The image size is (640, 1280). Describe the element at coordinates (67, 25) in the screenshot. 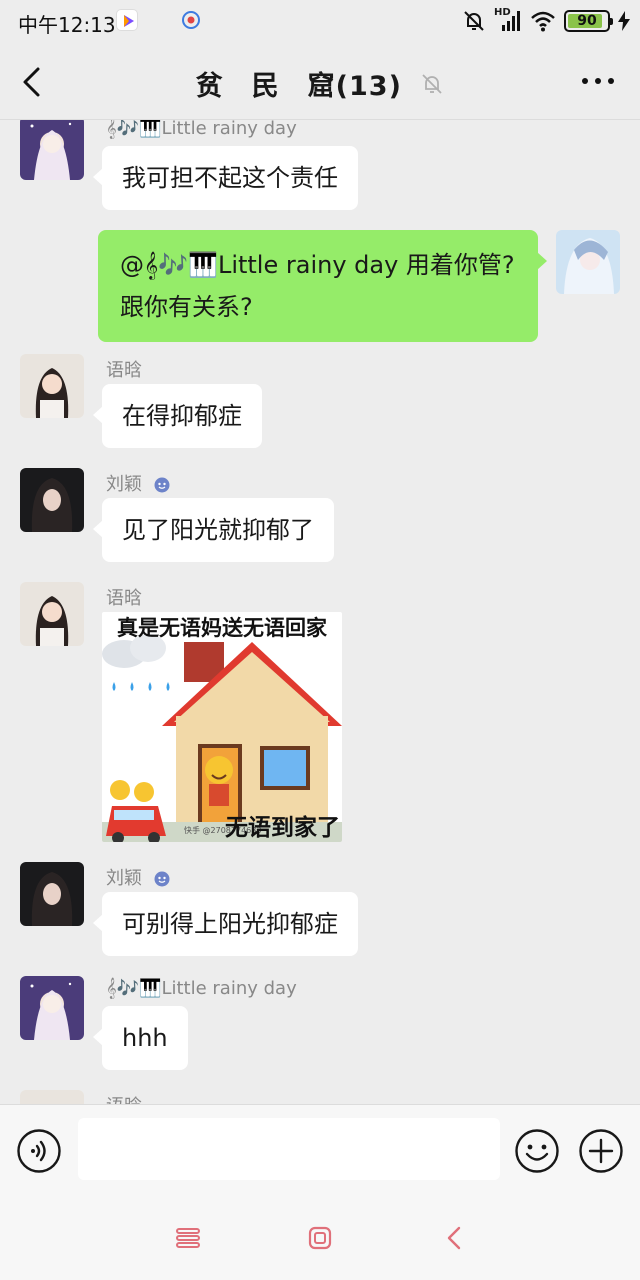

I see `status-time: 中午12:13` at that location.